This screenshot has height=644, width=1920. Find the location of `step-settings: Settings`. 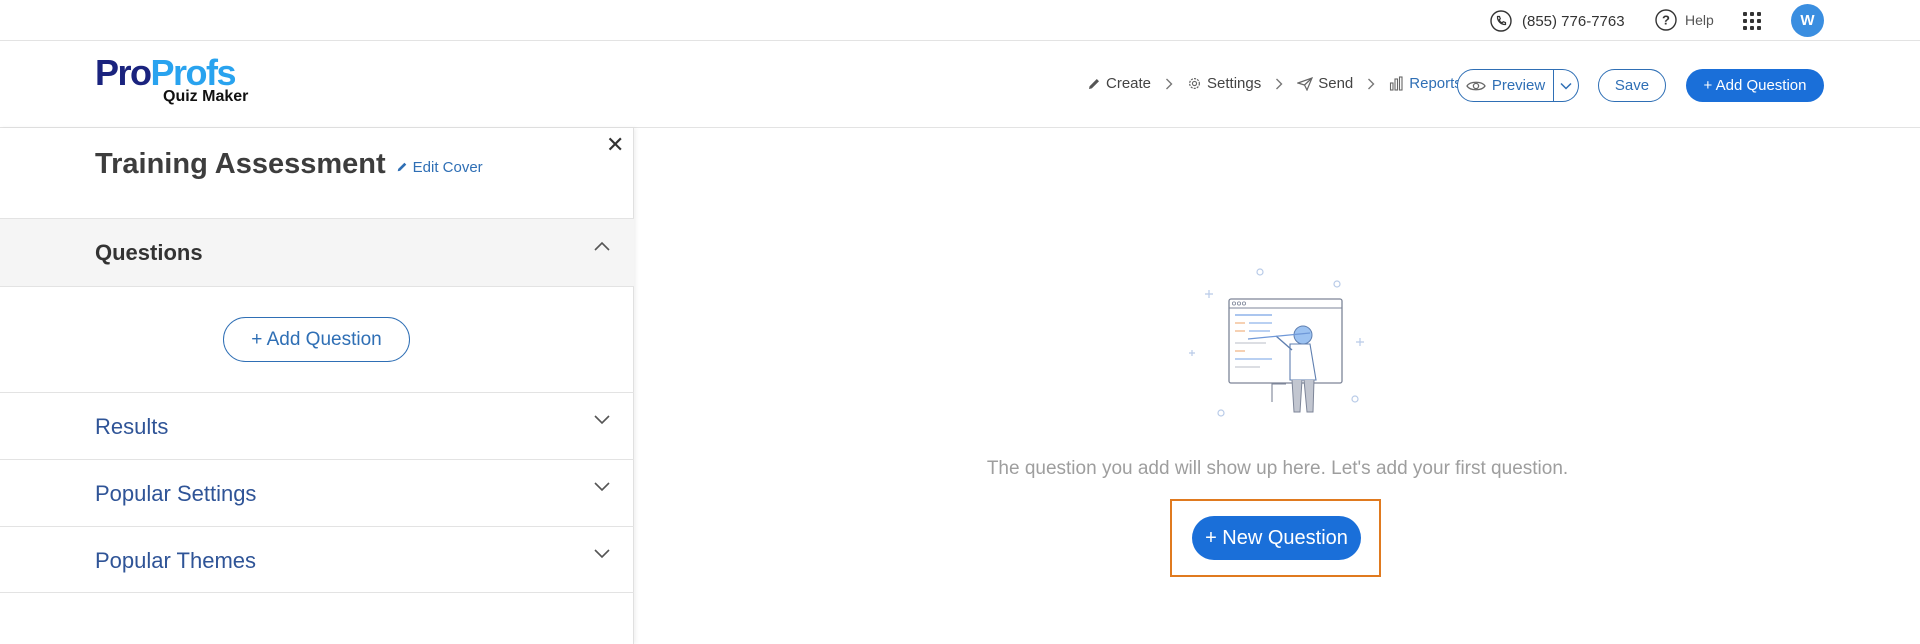

step-settings: Settings is located at coordinates (1224, 83).